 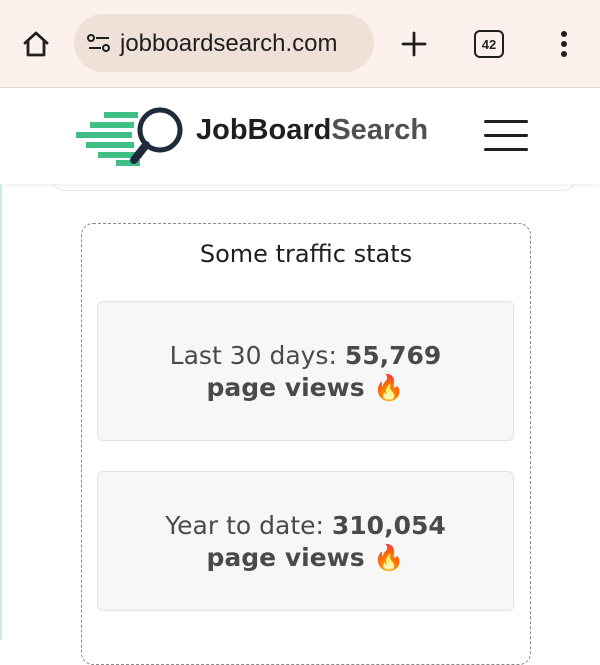 What do you see at coordinates (36, 44) in the screenshot?
I see `home-icon` at bounding box center [36, 44].